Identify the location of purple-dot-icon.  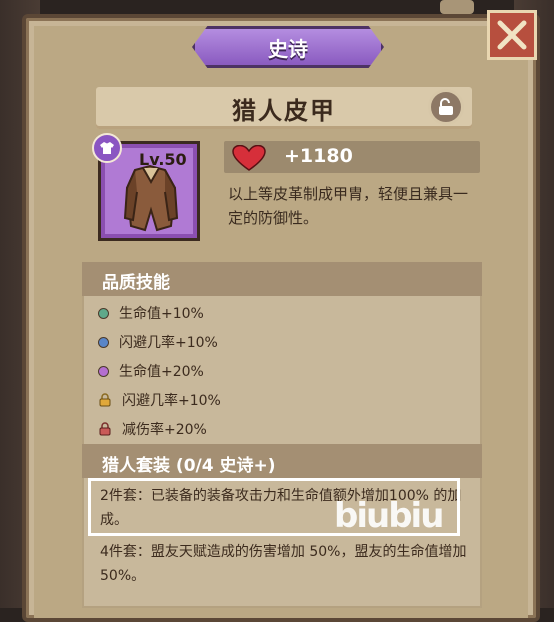
(103, 371).